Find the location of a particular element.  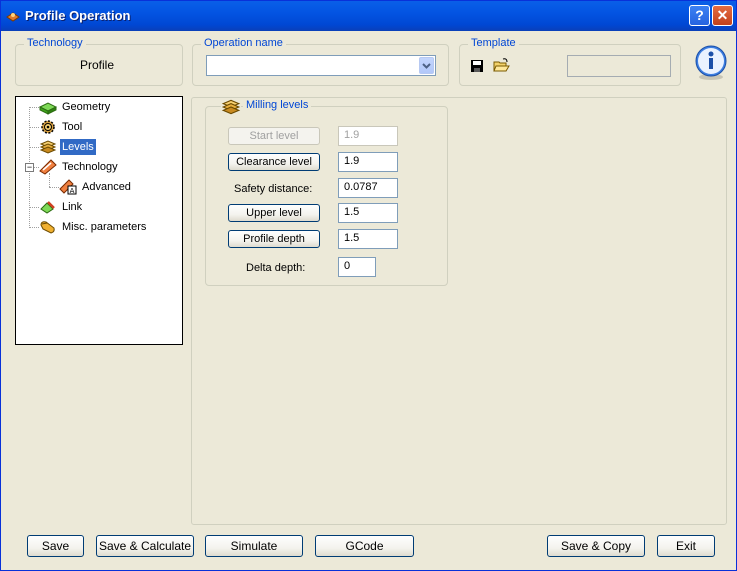

save-copy-button: Save & Copy is located at coordinates (596, 546).